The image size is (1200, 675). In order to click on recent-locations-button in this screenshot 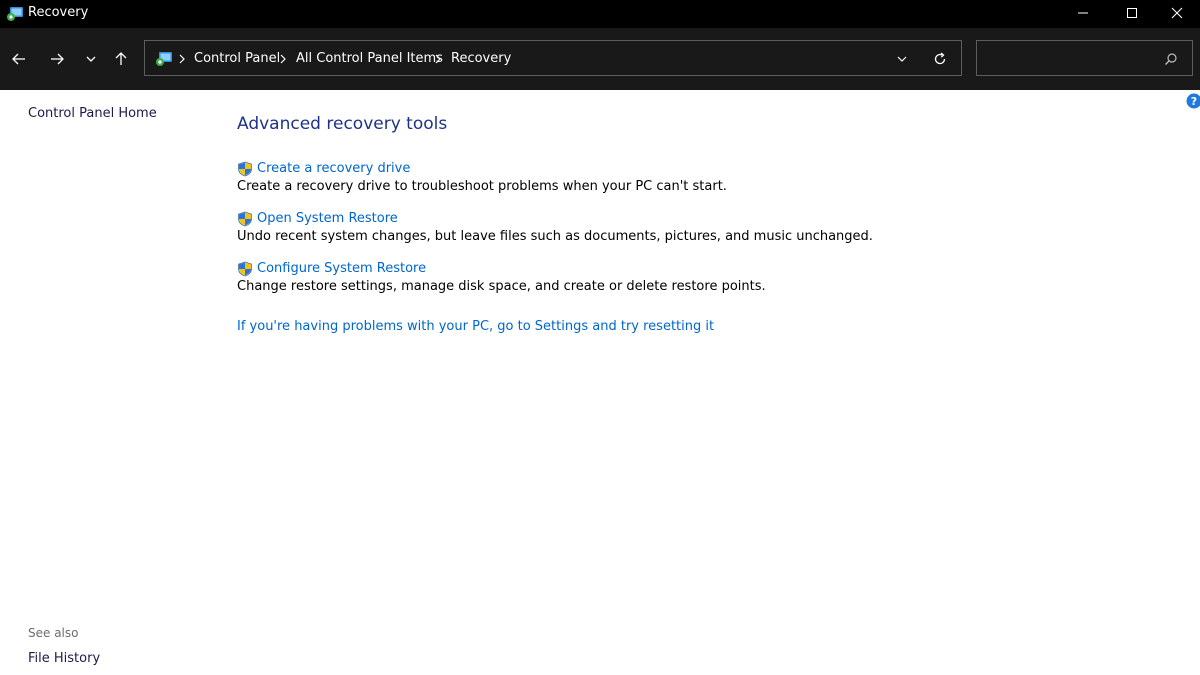, I will do `click(91, 59)`.